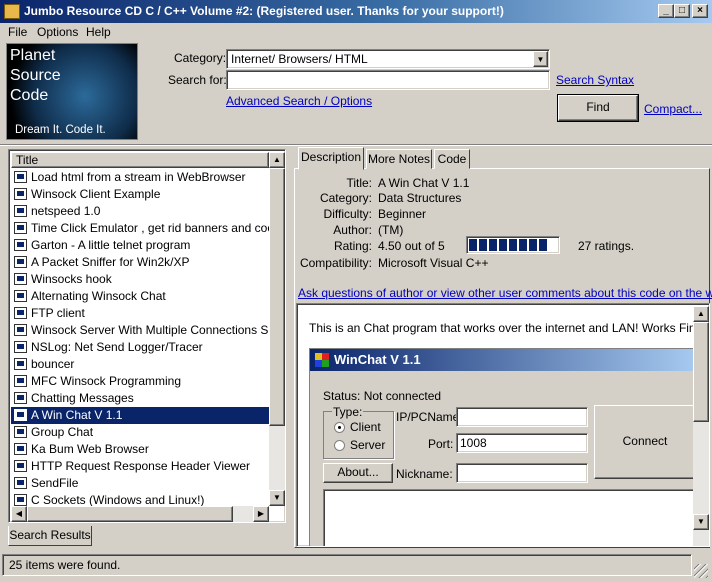  Describe the element at coordinates (595, 80) in the screenshot. I see `search-syntax-link: Search Syntax` at that location.